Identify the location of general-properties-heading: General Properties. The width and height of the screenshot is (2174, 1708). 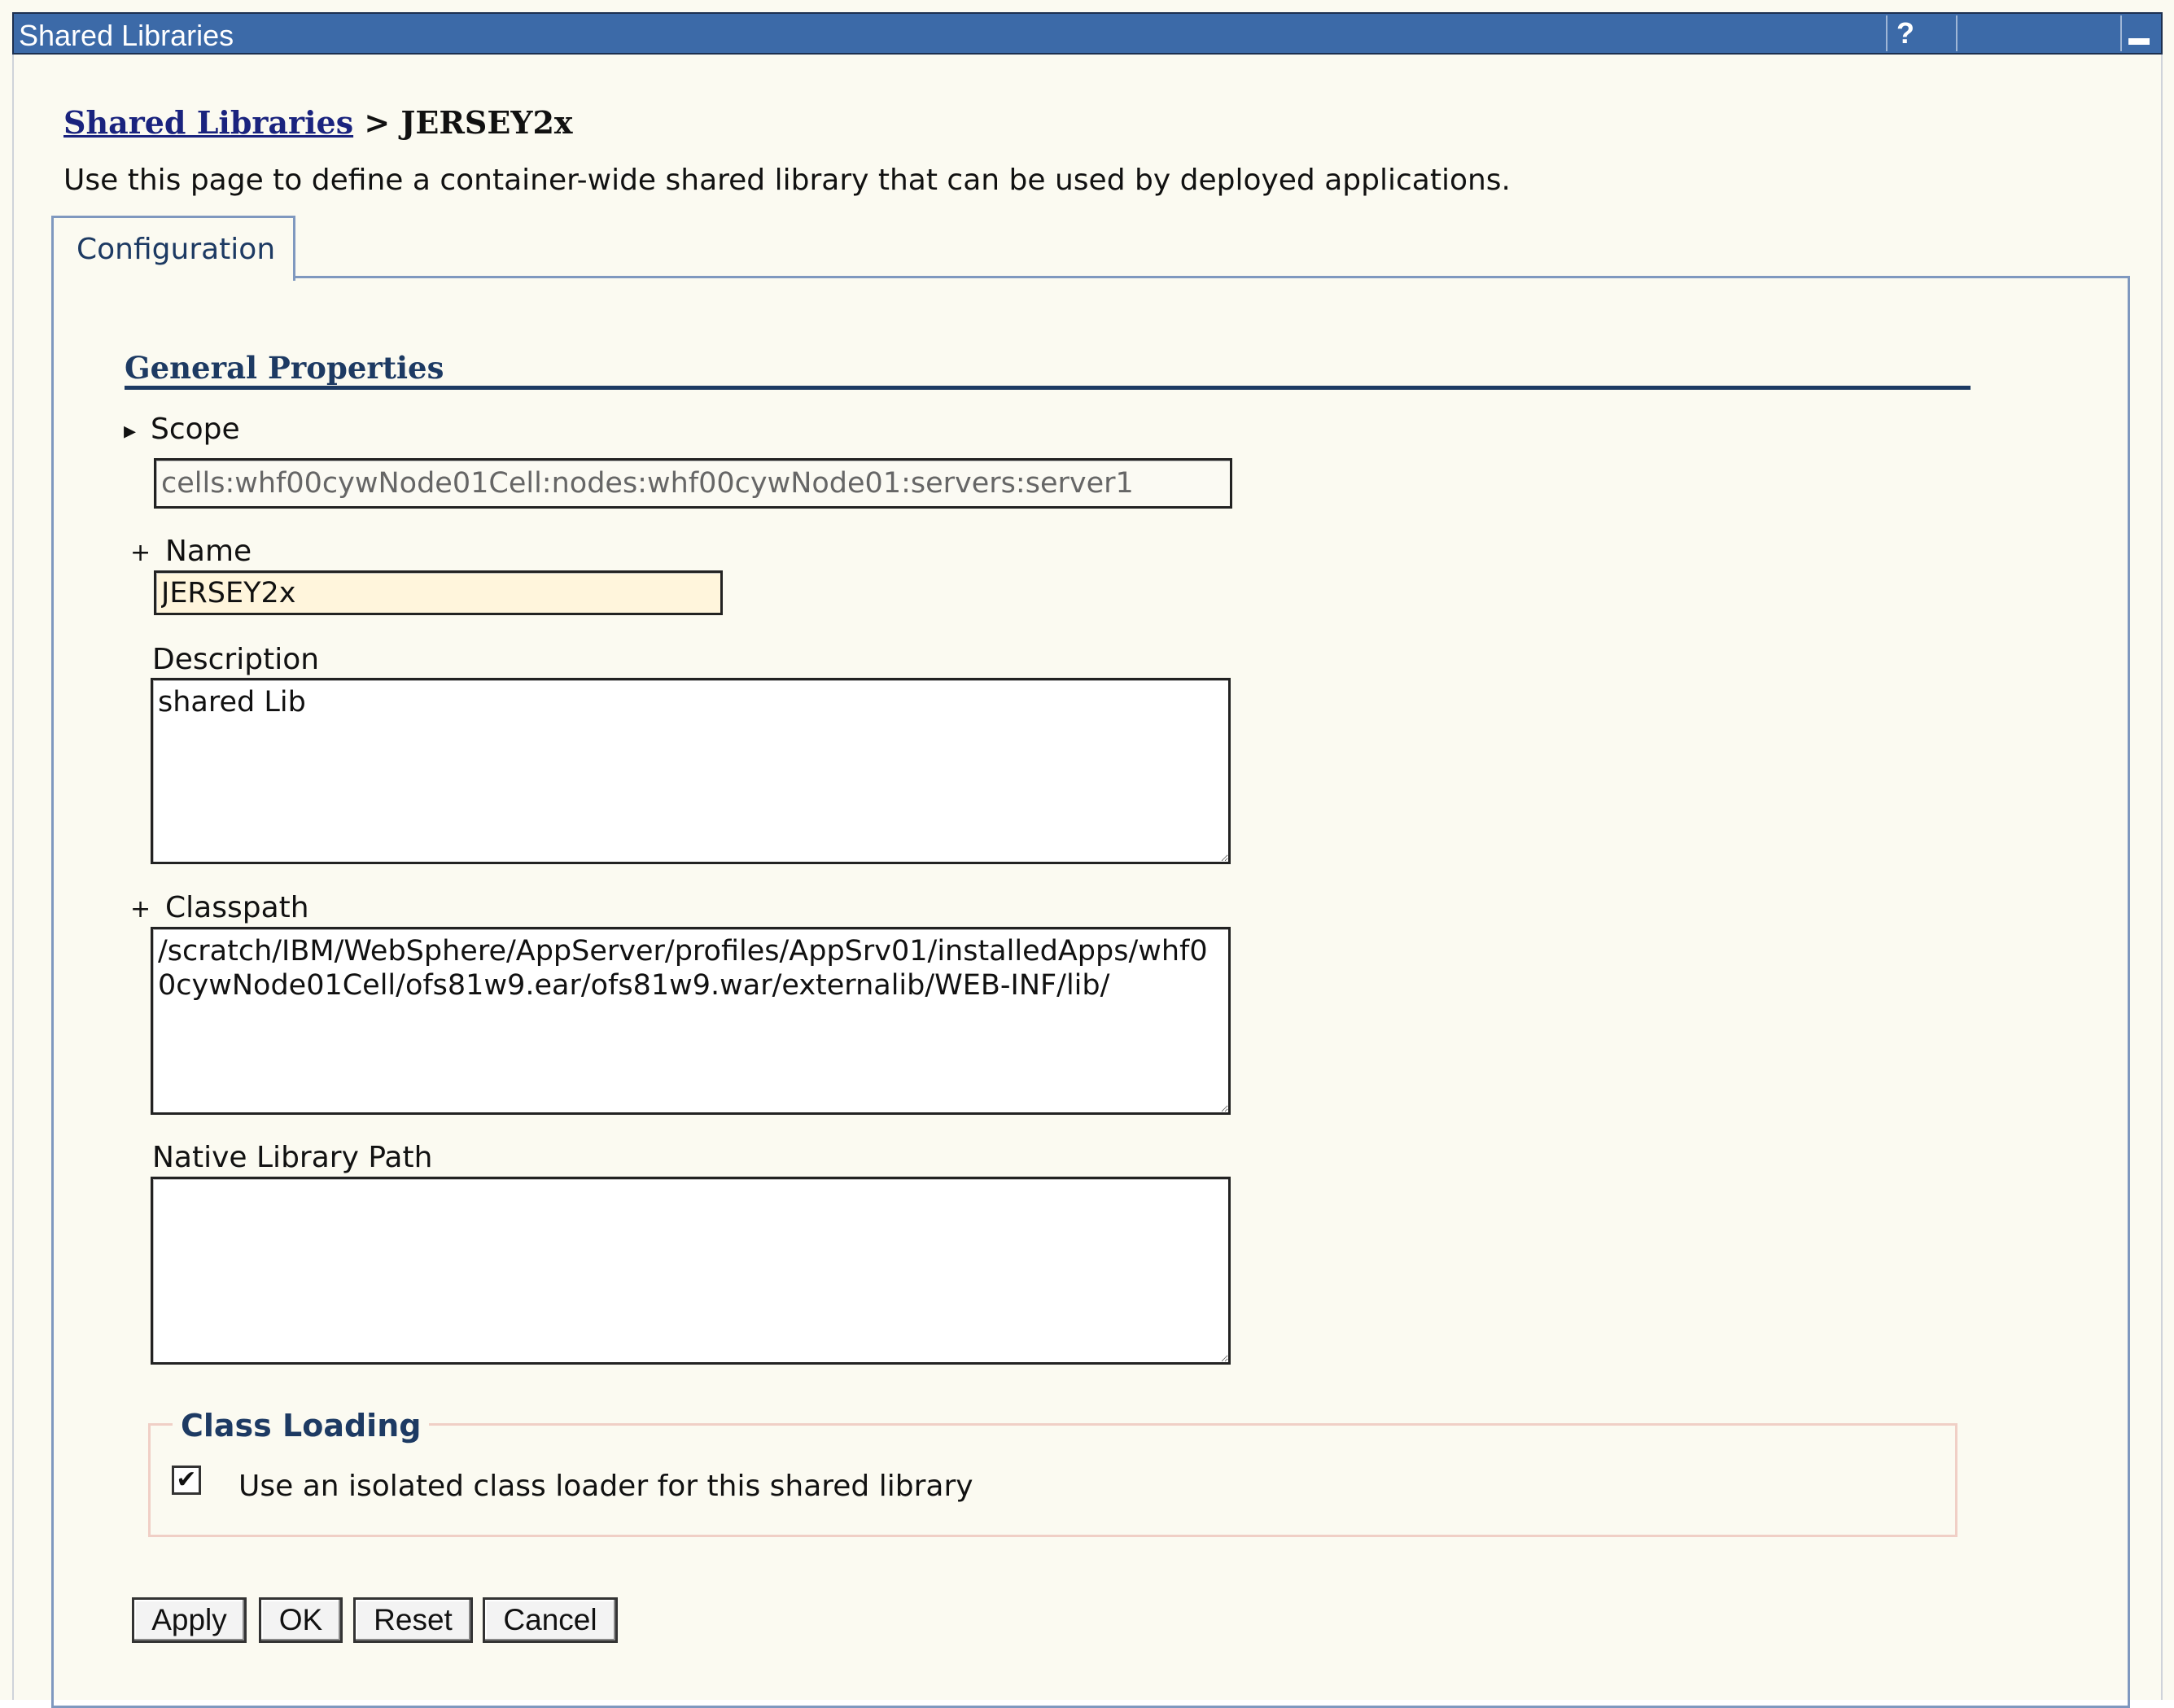
(284, 368).